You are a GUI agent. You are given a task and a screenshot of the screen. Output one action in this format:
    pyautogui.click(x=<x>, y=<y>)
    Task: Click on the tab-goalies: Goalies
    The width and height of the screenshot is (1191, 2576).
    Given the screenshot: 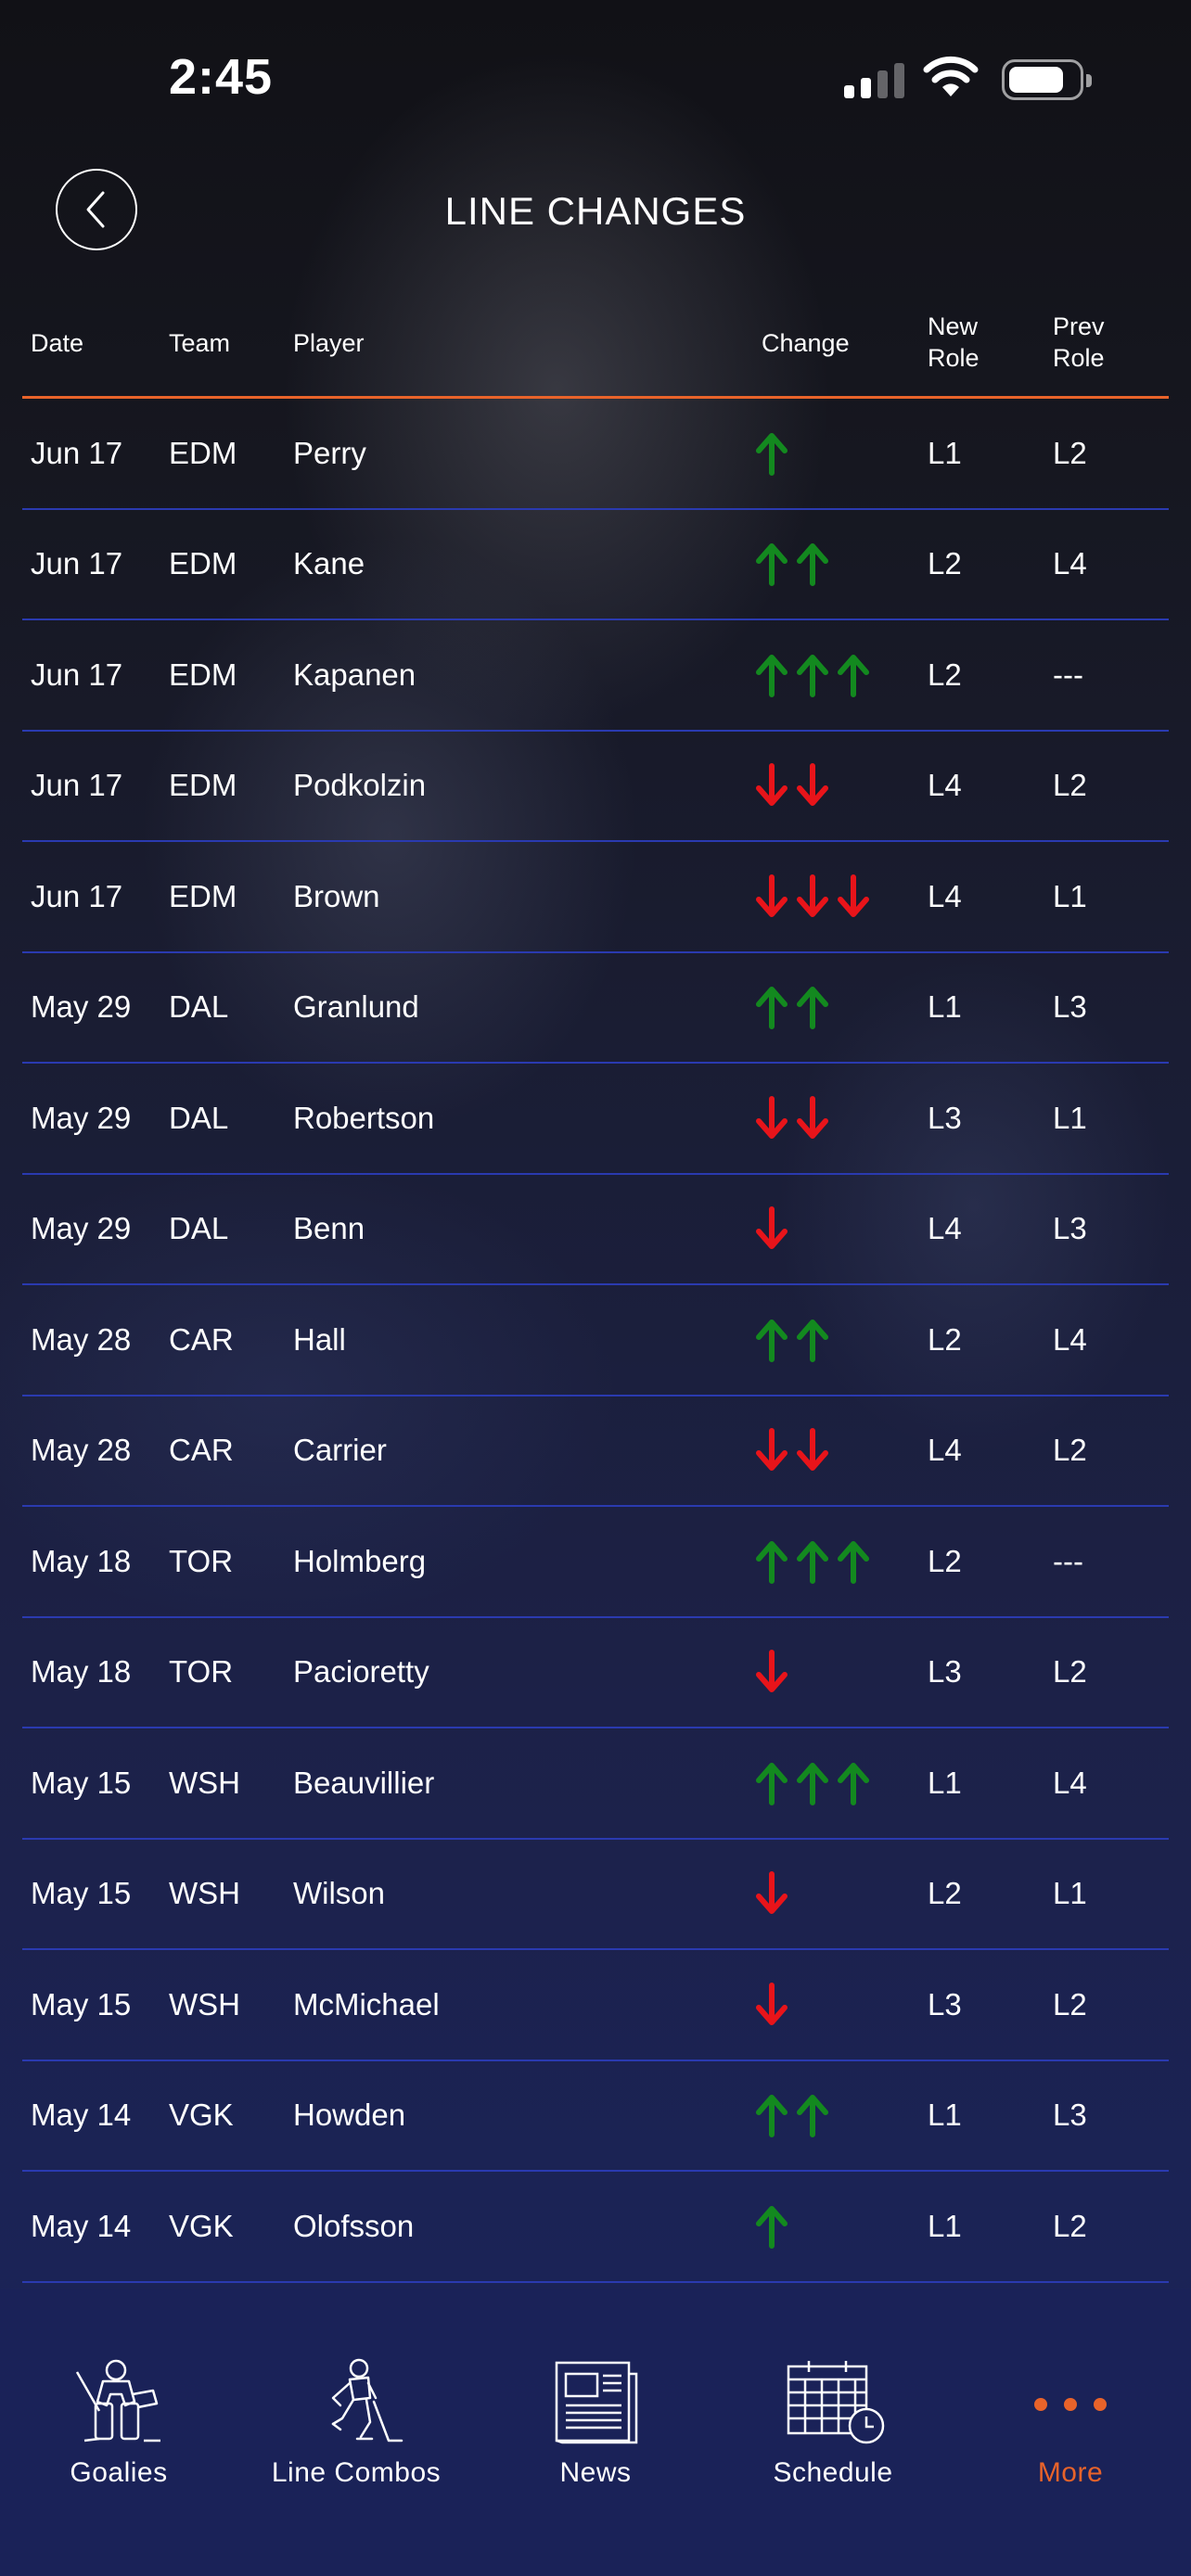 What is the action you would take?
    pyautogui.click(x=118, y=2417)
    